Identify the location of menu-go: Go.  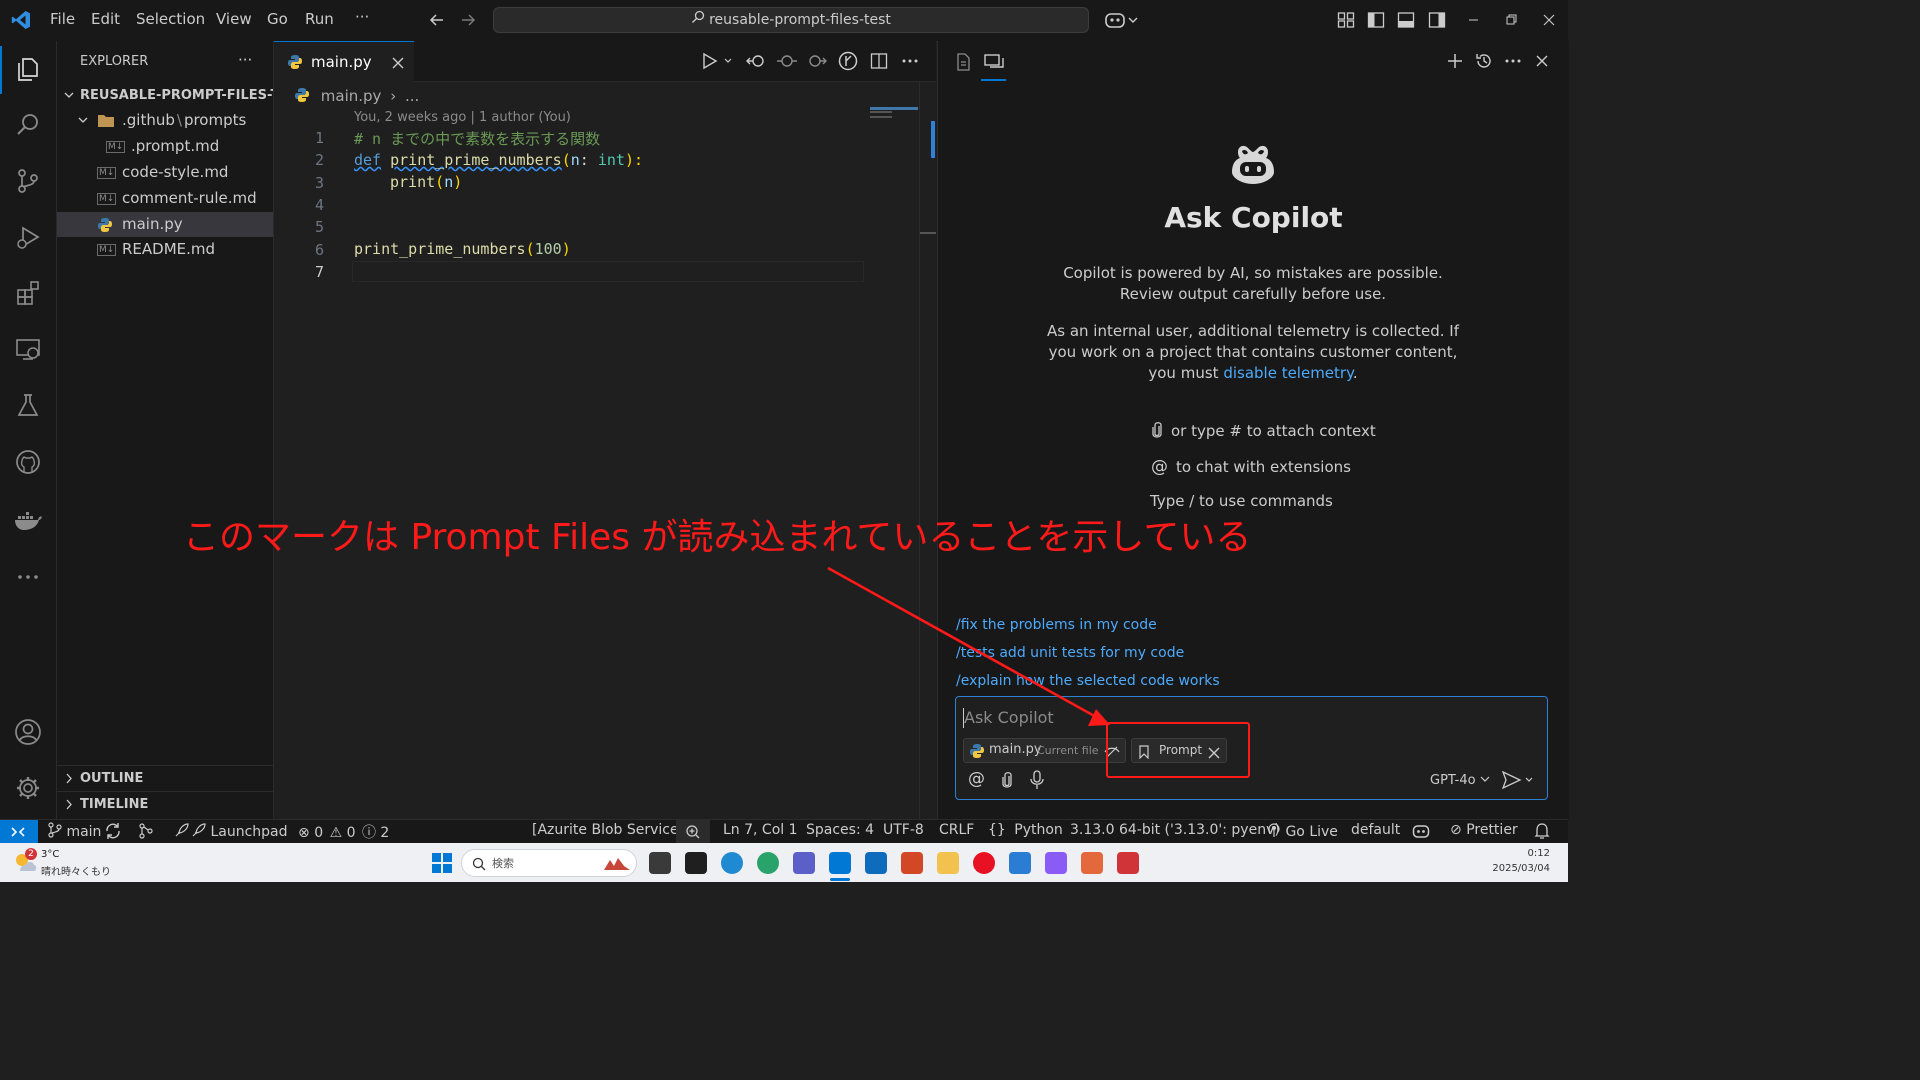
(277, 19).